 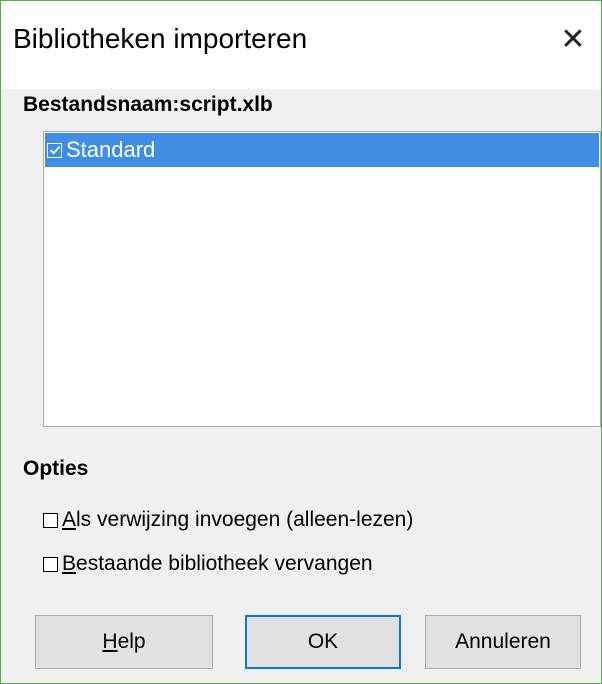 I want to click on option-replace-existing-library: Bestaande bibliotheek vervangen, so click(x=208, y=564).